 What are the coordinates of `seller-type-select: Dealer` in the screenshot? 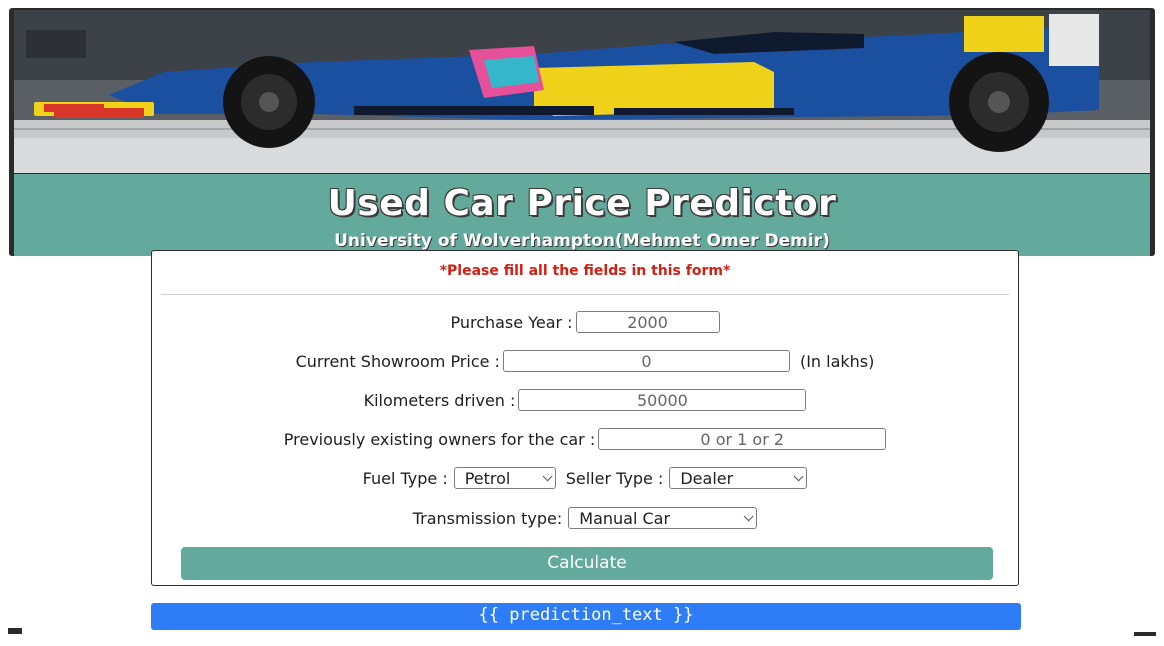 It's located at (738, 478).